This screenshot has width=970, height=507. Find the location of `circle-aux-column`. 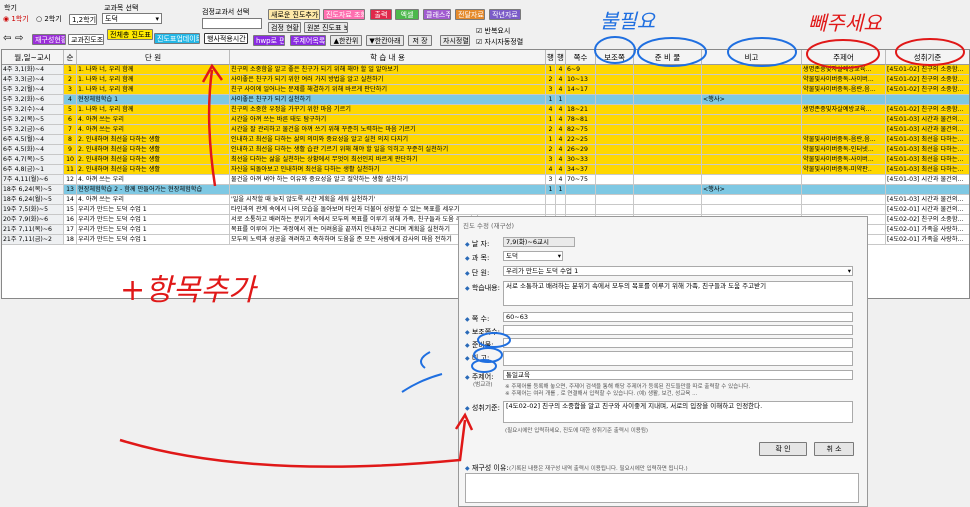

circle-aux-column is located at coordinates (615, 50).